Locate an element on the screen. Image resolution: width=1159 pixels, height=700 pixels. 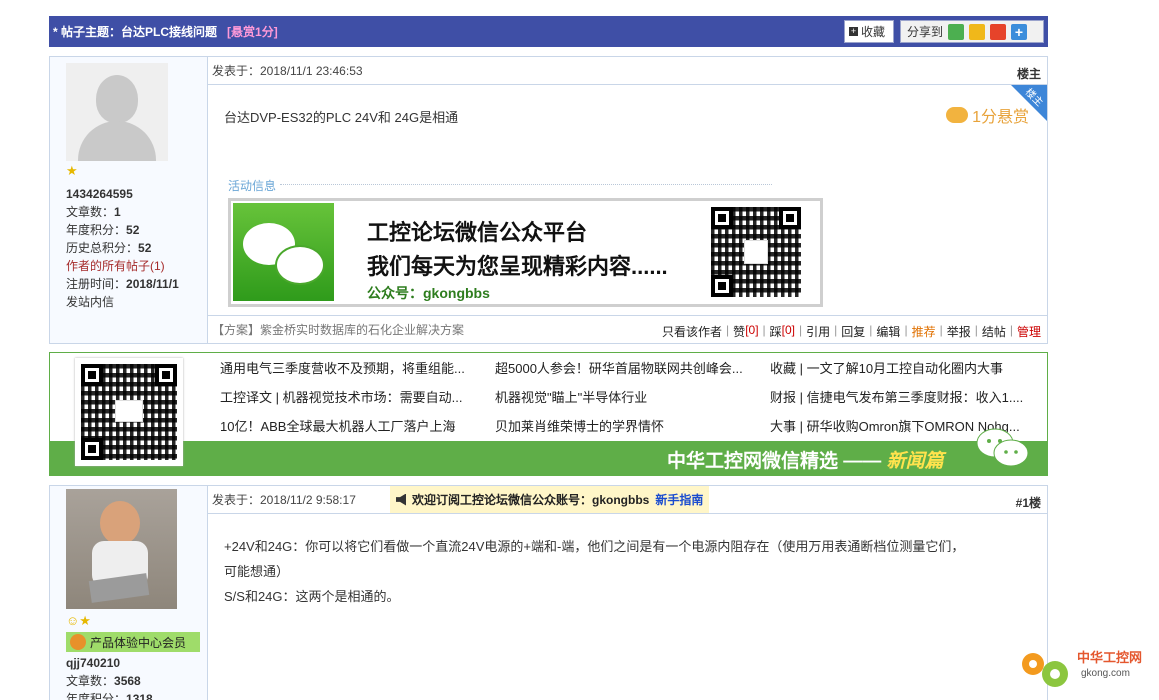
rank-icons: ☺★ is located at coordinates (78, 621).